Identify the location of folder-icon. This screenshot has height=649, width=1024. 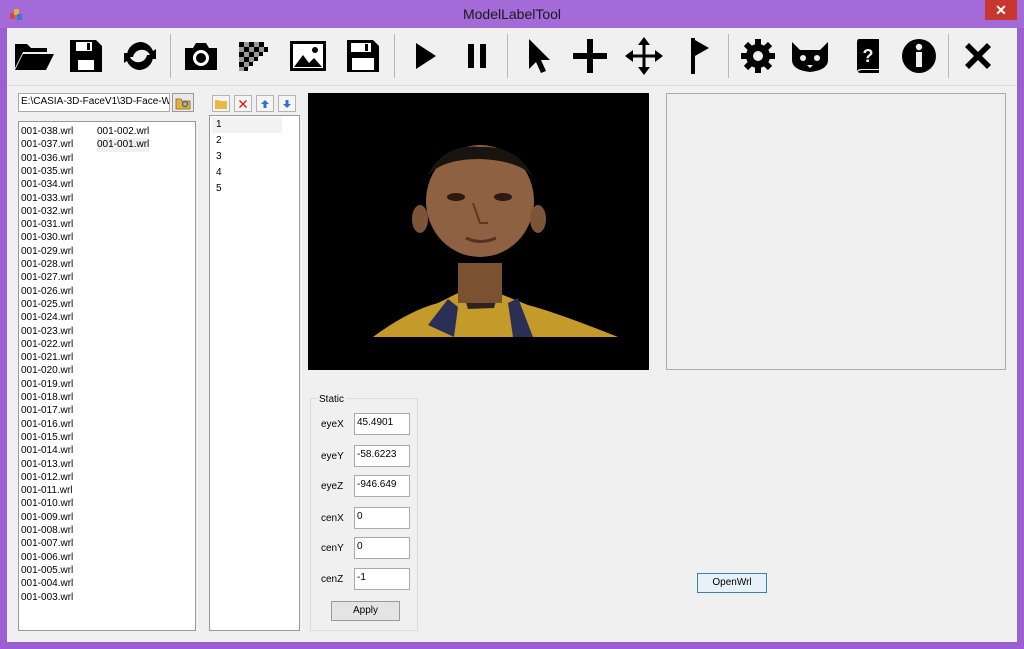
(221, 104).